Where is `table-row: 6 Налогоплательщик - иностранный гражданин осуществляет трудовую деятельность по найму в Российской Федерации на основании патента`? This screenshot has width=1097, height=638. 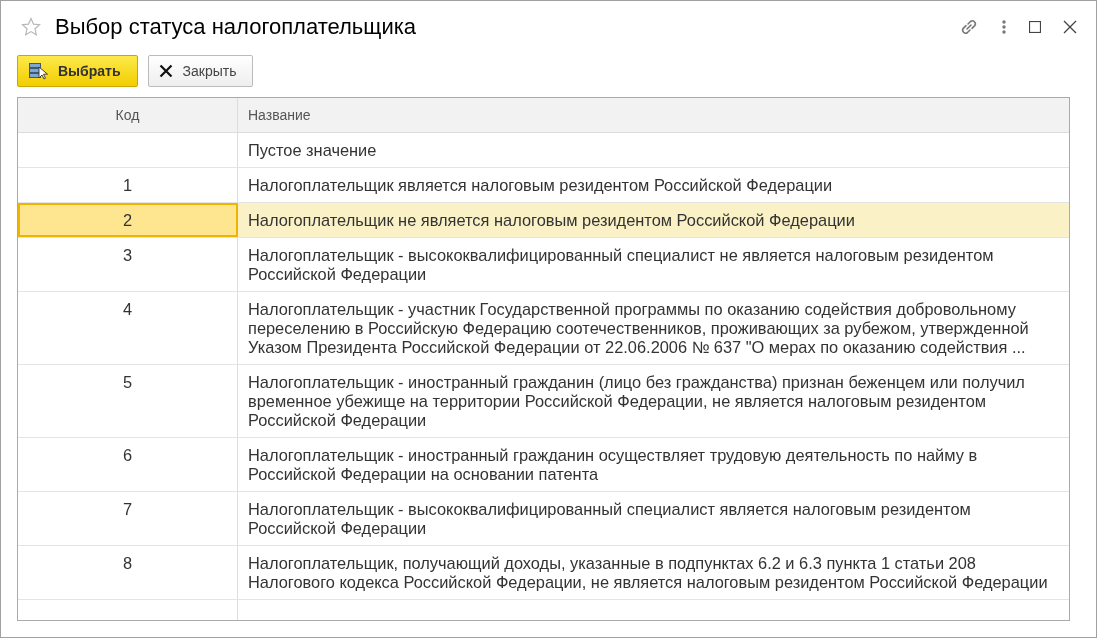
table-row: 6 Налогоплательщик - иностранный гражданин осуществляет трудовую деятельность по найму в Российской Федерации на основании патента is located at coordinates (543, 465).